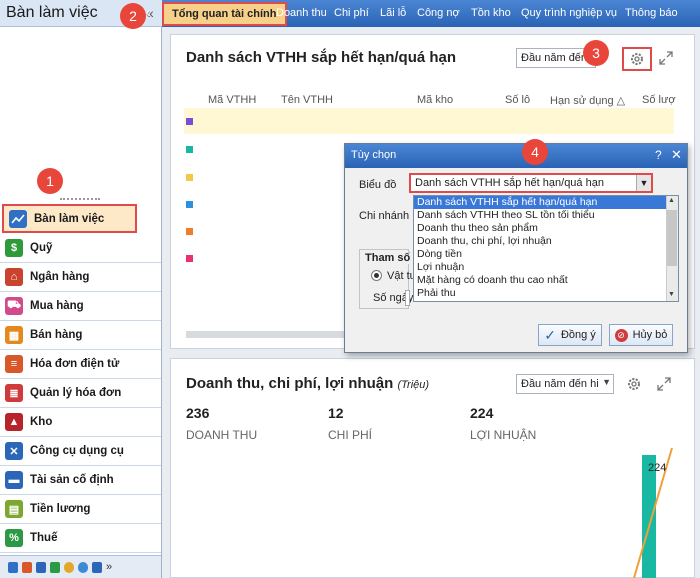  Describe the element at coordinates (232, 100) in the screenshot. I see `column-header: Mã VTHH` at that location.